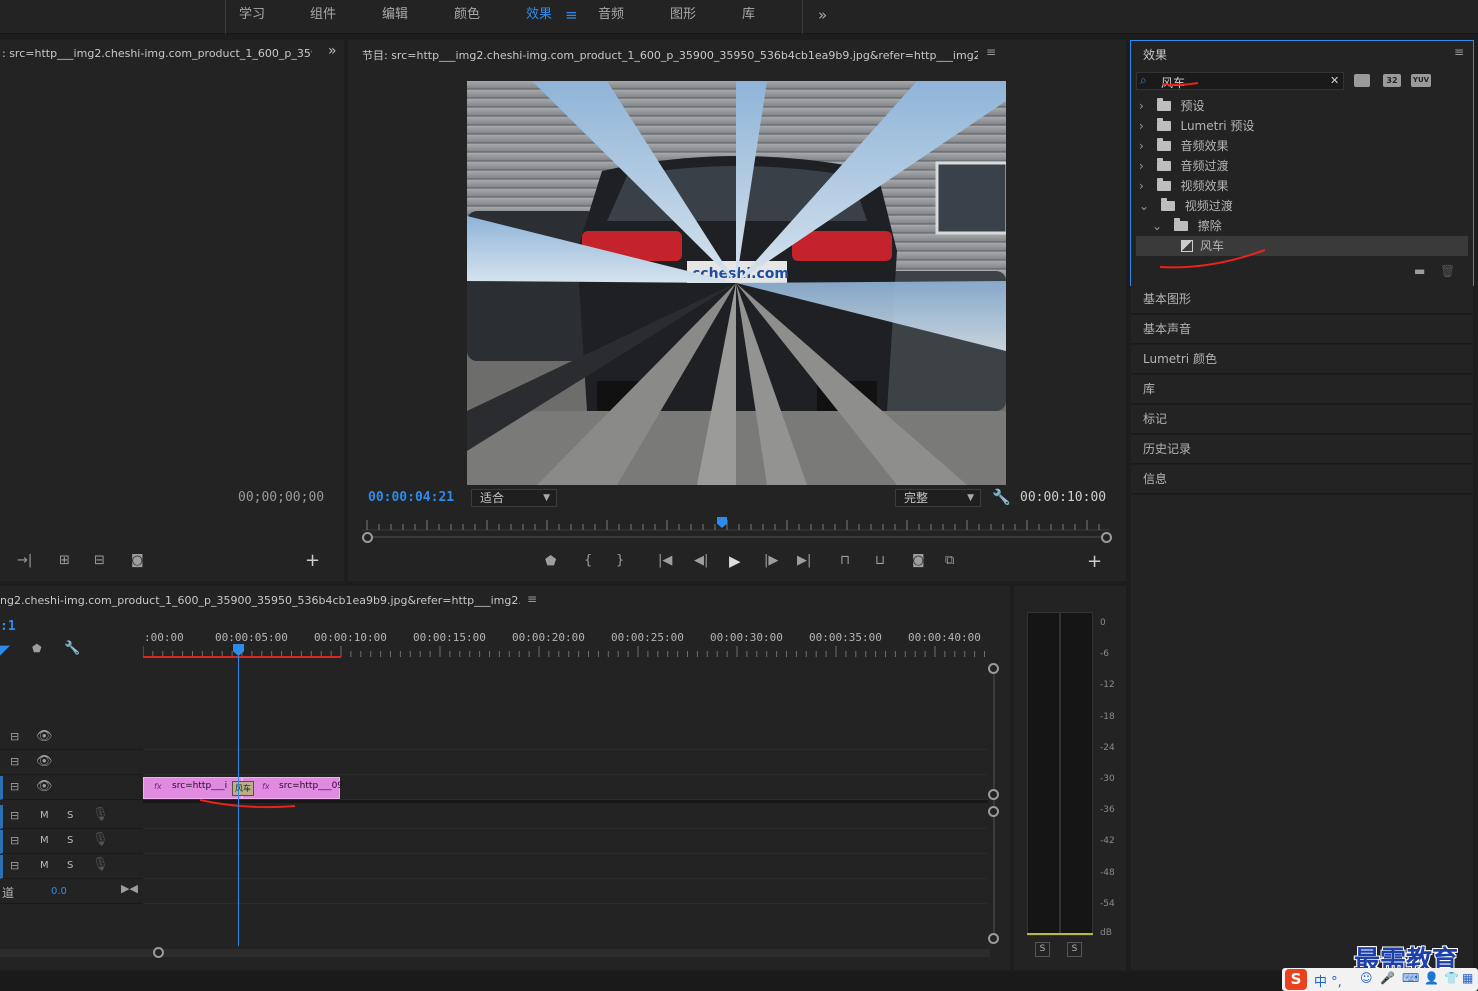 This screenshot has height=991, width=1478. What do you see at coordinates (539, 16) in the screenshot?
I see `workspace-tab-effects: 效果` at bounding box center [539, 16].